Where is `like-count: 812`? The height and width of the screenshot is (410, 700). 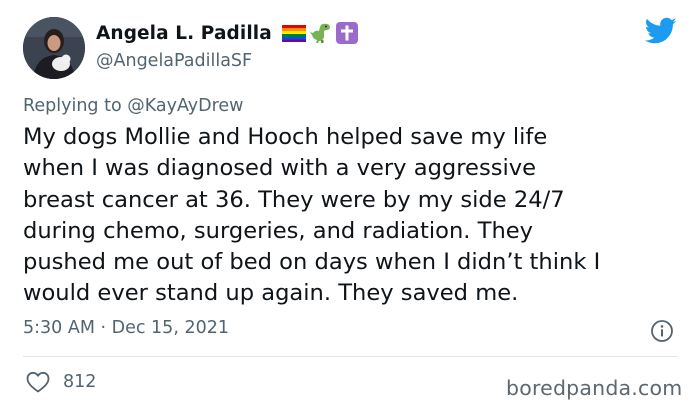 like-count: 812 is located at coordinates (79, 382).